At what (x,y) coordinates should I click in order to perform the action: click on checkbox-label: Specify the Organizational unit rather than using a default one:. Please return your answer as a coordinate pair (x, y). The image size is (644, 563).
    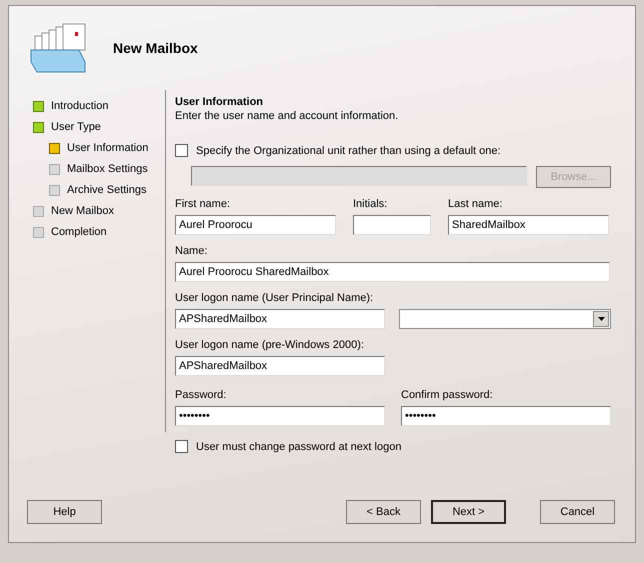
    Looking at the image, I should click on (348, 150).